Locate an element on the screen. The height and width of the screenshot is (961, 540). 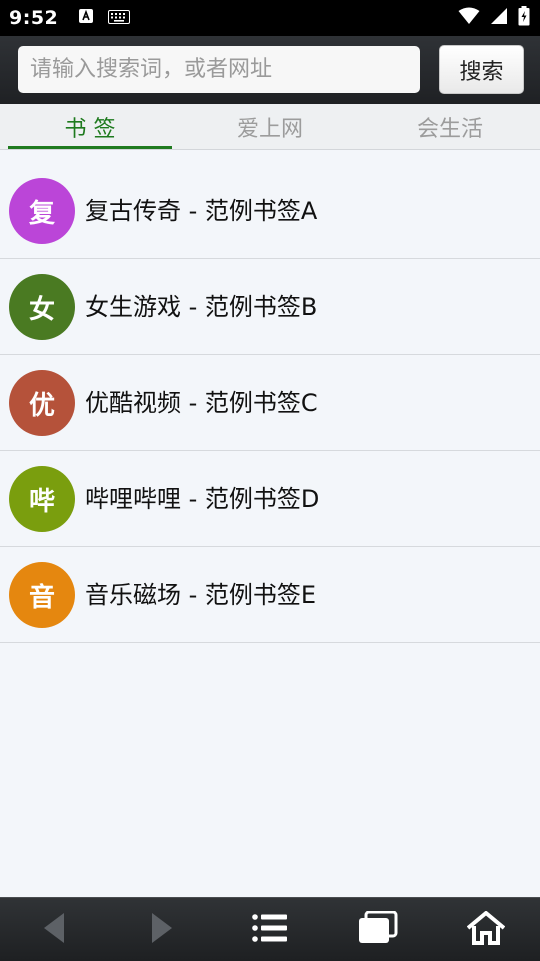
bookmark-title: 复古传奇 - 范例书签A is located at coordinates (201, 211).